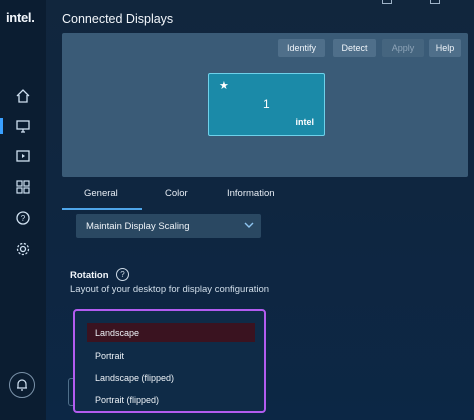 This screenshot has height=420, width=474. I want to click on maximize-control, so click(435, 2).